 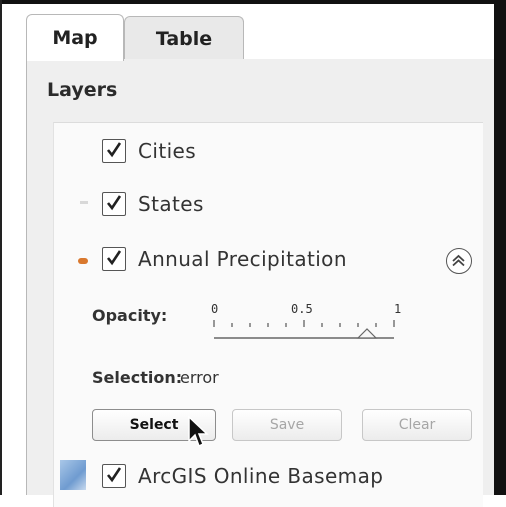 I want to click on basemap-checkbox, so click(x=114, y=476).